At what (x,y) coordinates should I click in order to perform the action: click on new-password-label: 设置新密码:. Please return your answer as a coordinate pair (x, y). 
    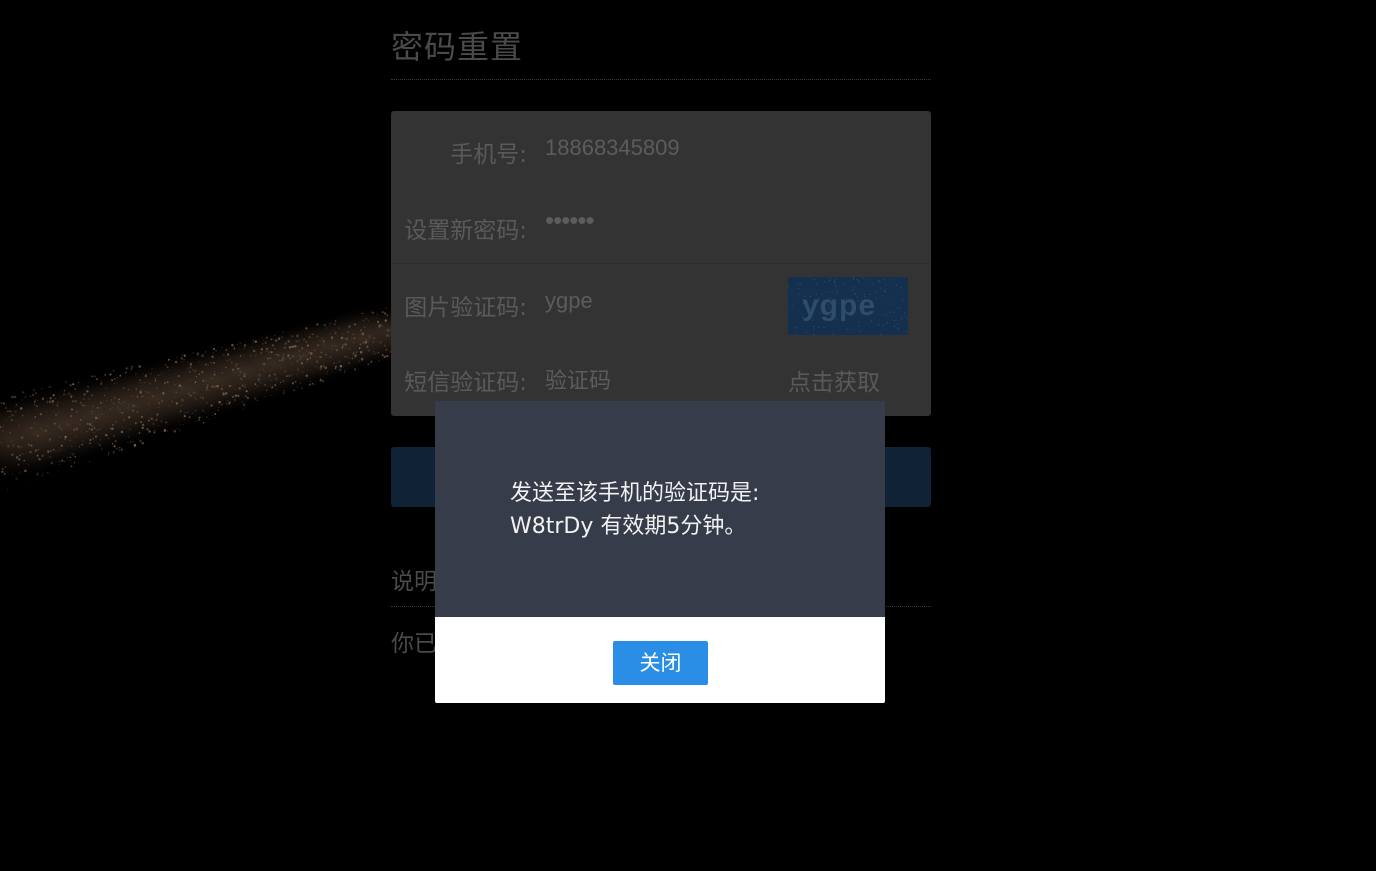
    Looking at the image, I should click on (465, 231).